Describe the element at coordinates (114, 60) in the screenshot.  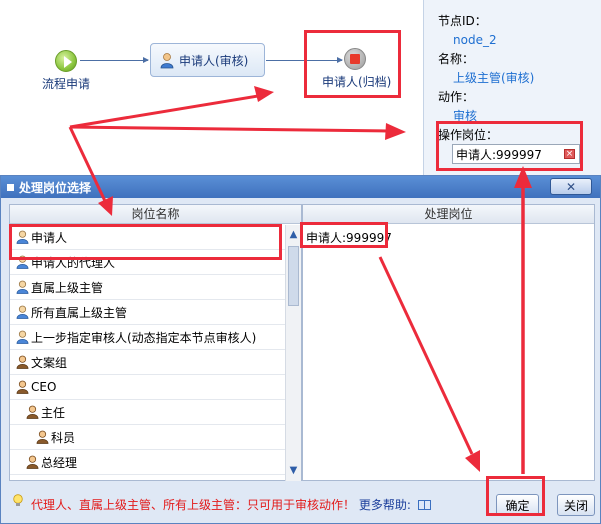
I see `connector-arrow` at that location.